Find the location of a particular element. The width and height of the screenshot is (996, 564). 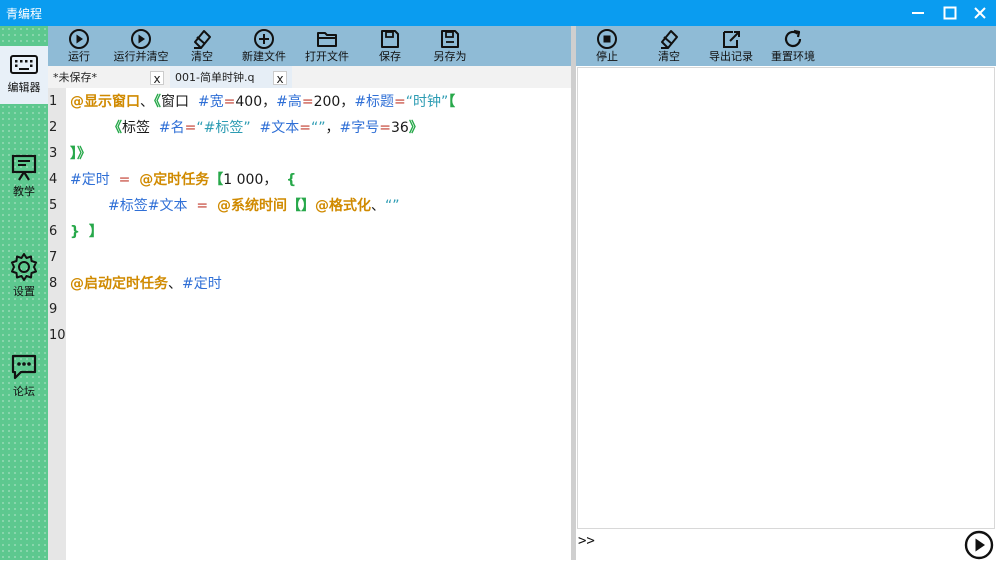

console-toolbar: 停止 清空 导出记录 重置环境 is located at coordinates (786, 46).